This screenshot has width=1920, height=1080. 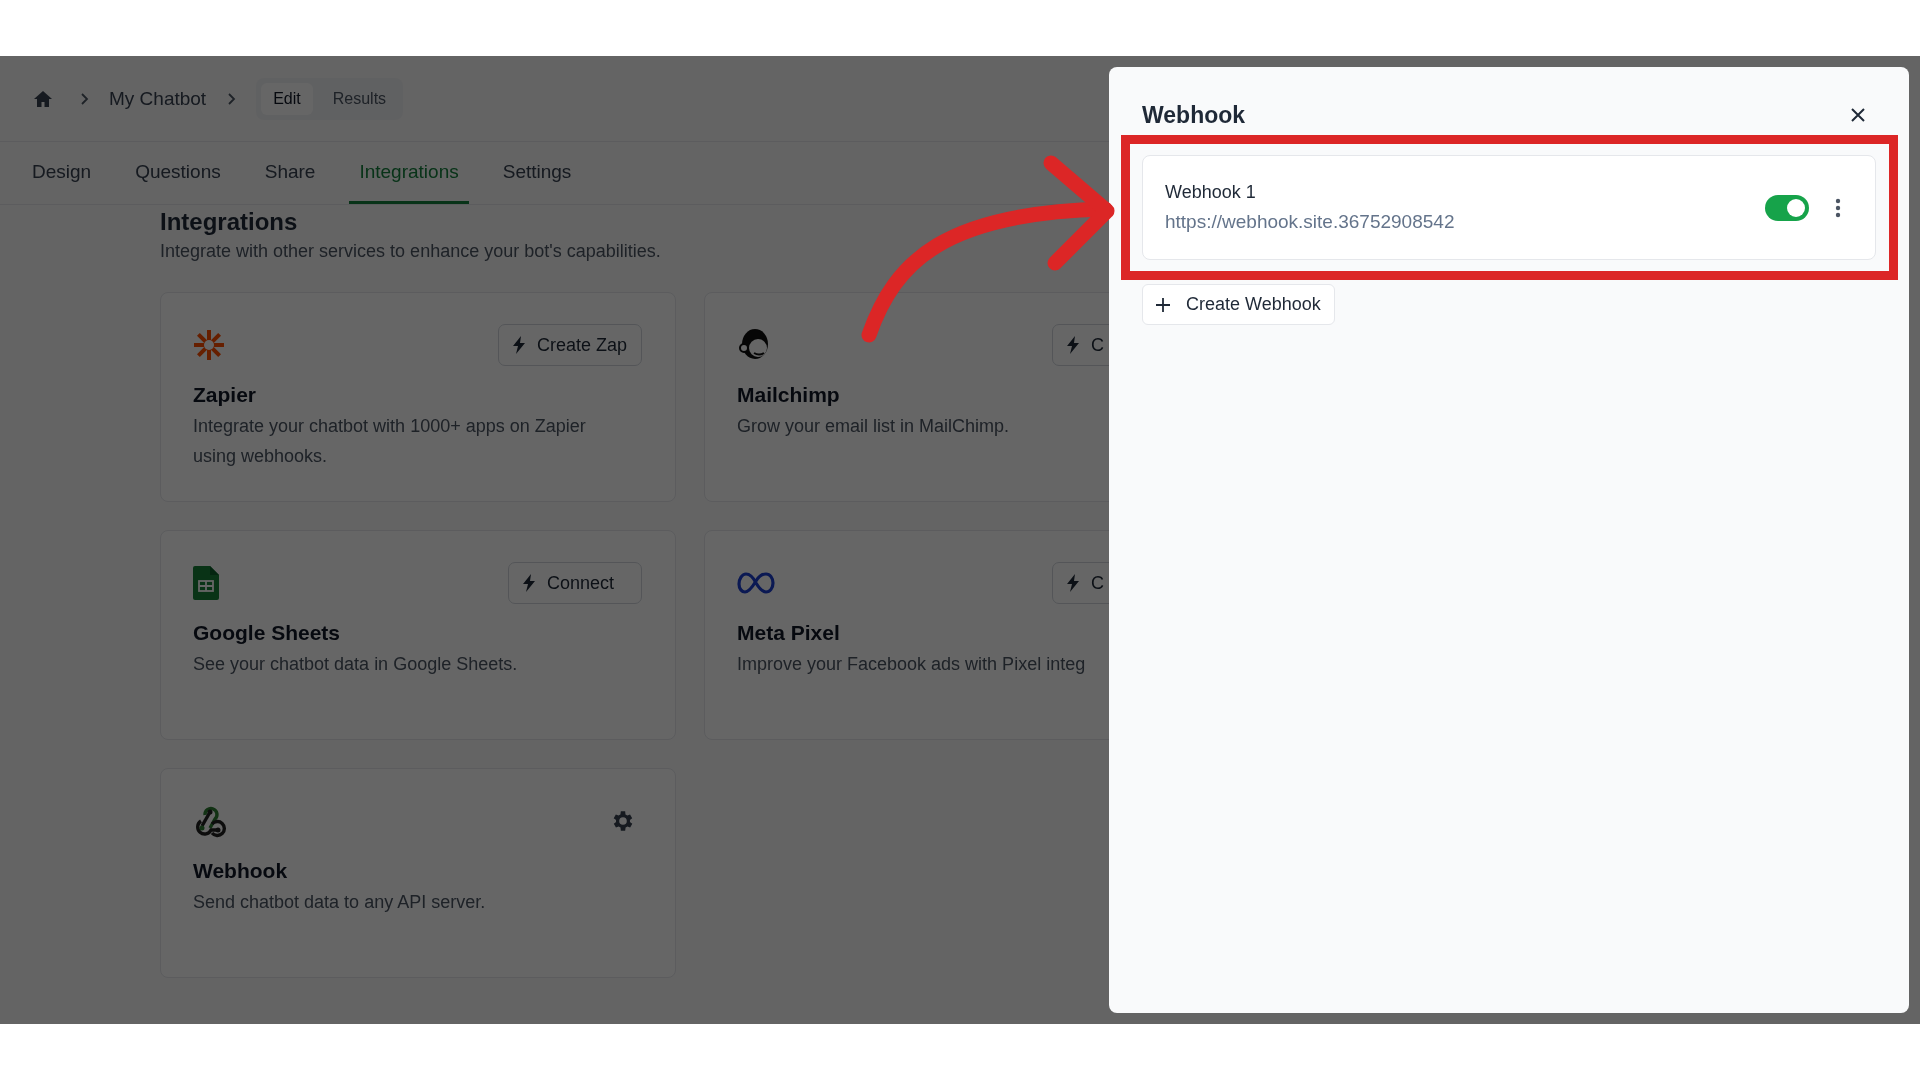 I want to click on integration-description: See your chatbot data in Google Sheets., so click(x=356, y=664).